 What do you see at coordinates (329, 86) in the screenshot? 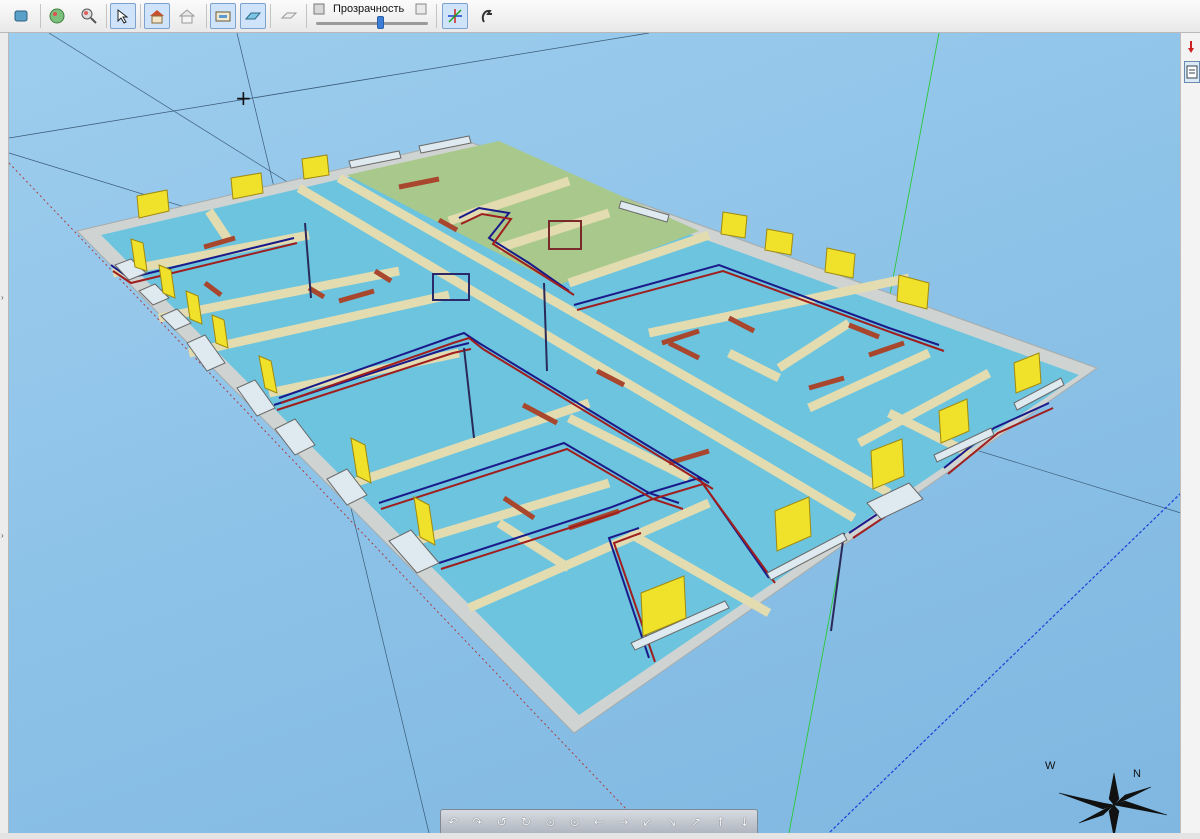
I see `axis-line` at bounding box center [329, 86].